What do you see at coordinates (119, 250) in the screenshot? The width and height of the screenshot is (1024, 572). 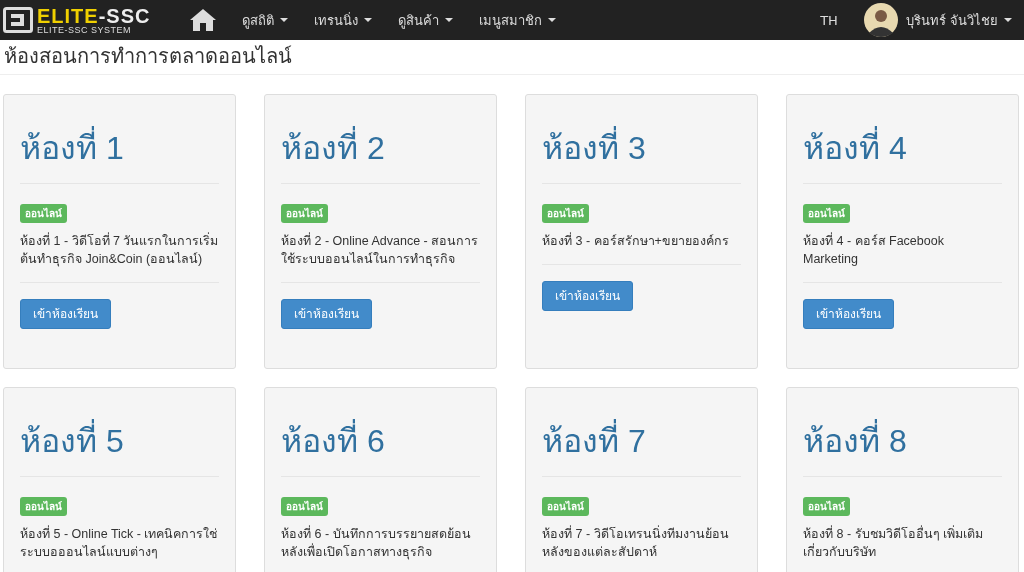 I see `room-description: ห้องที่ 1 - วิดีโอที่ 7 วันแรกในการเริ่มต้นทำธุรกิจ Join&Coin (ออนไลน์)` at bounding box center [119, 250].